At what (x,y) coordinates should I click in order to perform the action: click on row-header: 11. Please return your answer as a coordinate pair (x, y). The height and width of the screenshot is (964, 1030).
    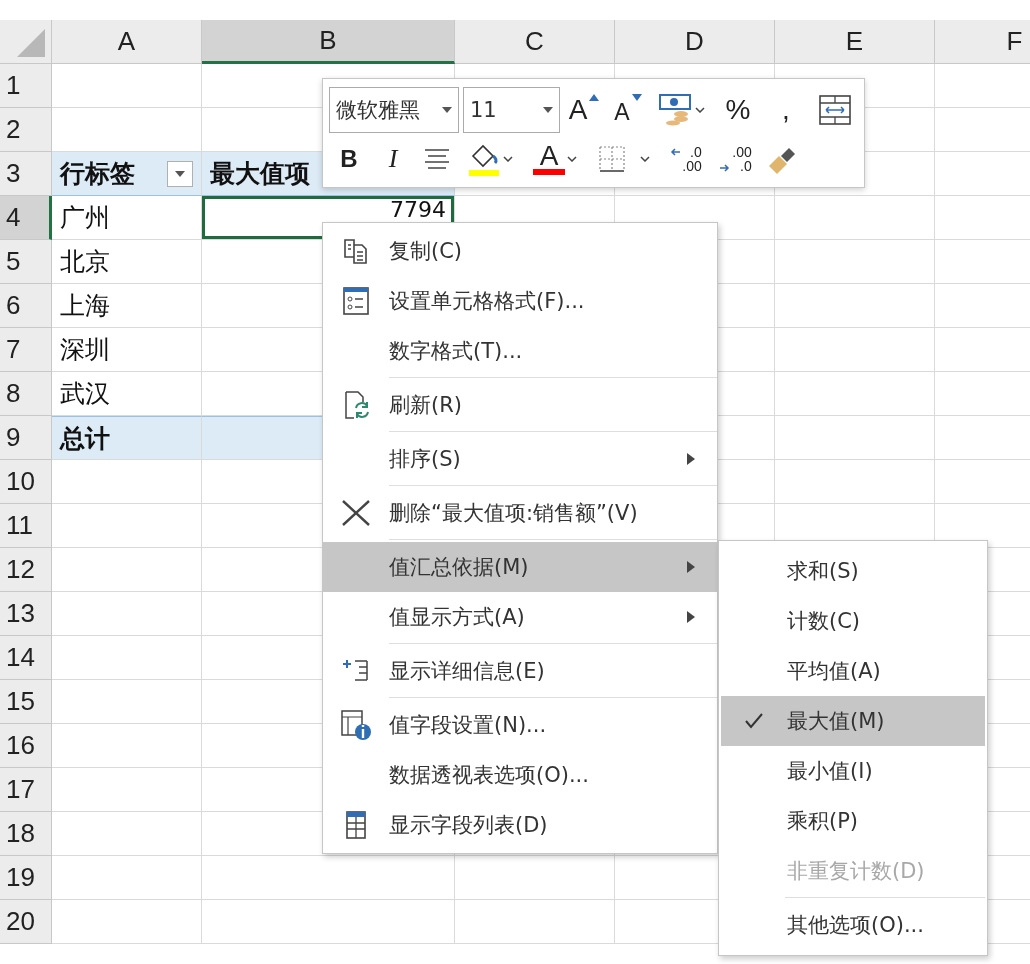
    Looking at the image, I should click on (26, 526).